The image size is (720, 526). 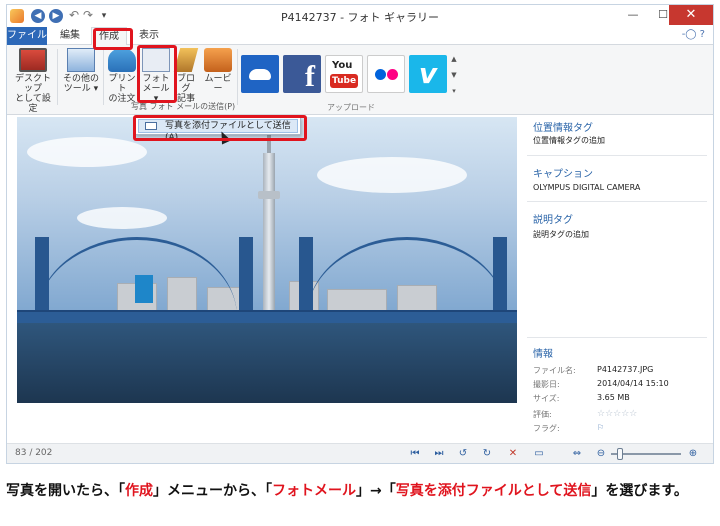 I want to click on flickr-pink-dot, so click(x=392, y=74).